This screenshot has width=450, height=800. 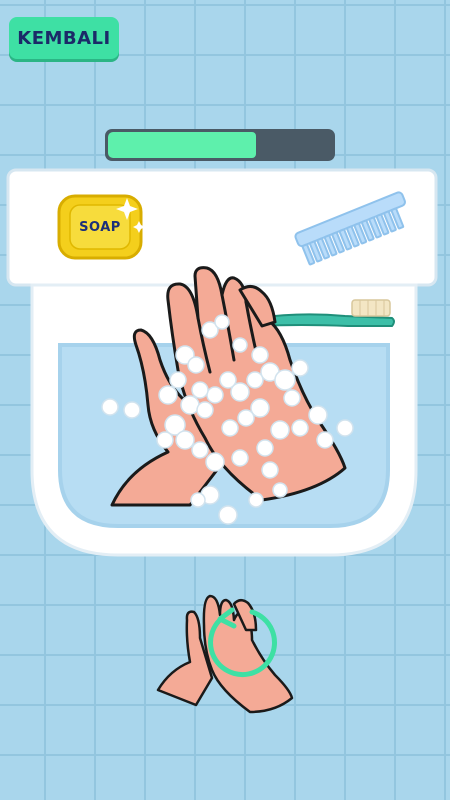 I want to click on progress-bar, so click(x=220, y=145).